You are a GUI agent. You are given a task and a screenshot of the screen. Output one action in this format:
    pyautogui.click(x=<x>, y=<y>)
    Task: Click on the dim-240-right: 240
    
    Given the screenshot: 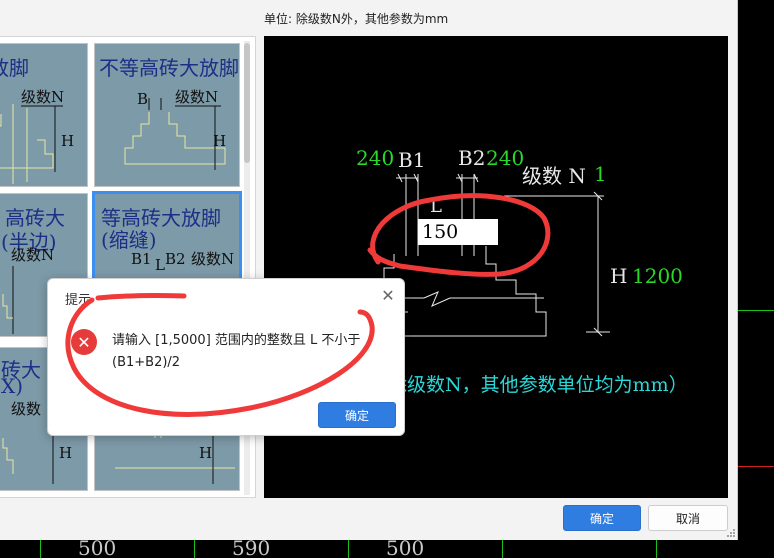 What is the action you would take?
    pyautogui.click(x=505, y=158)
    